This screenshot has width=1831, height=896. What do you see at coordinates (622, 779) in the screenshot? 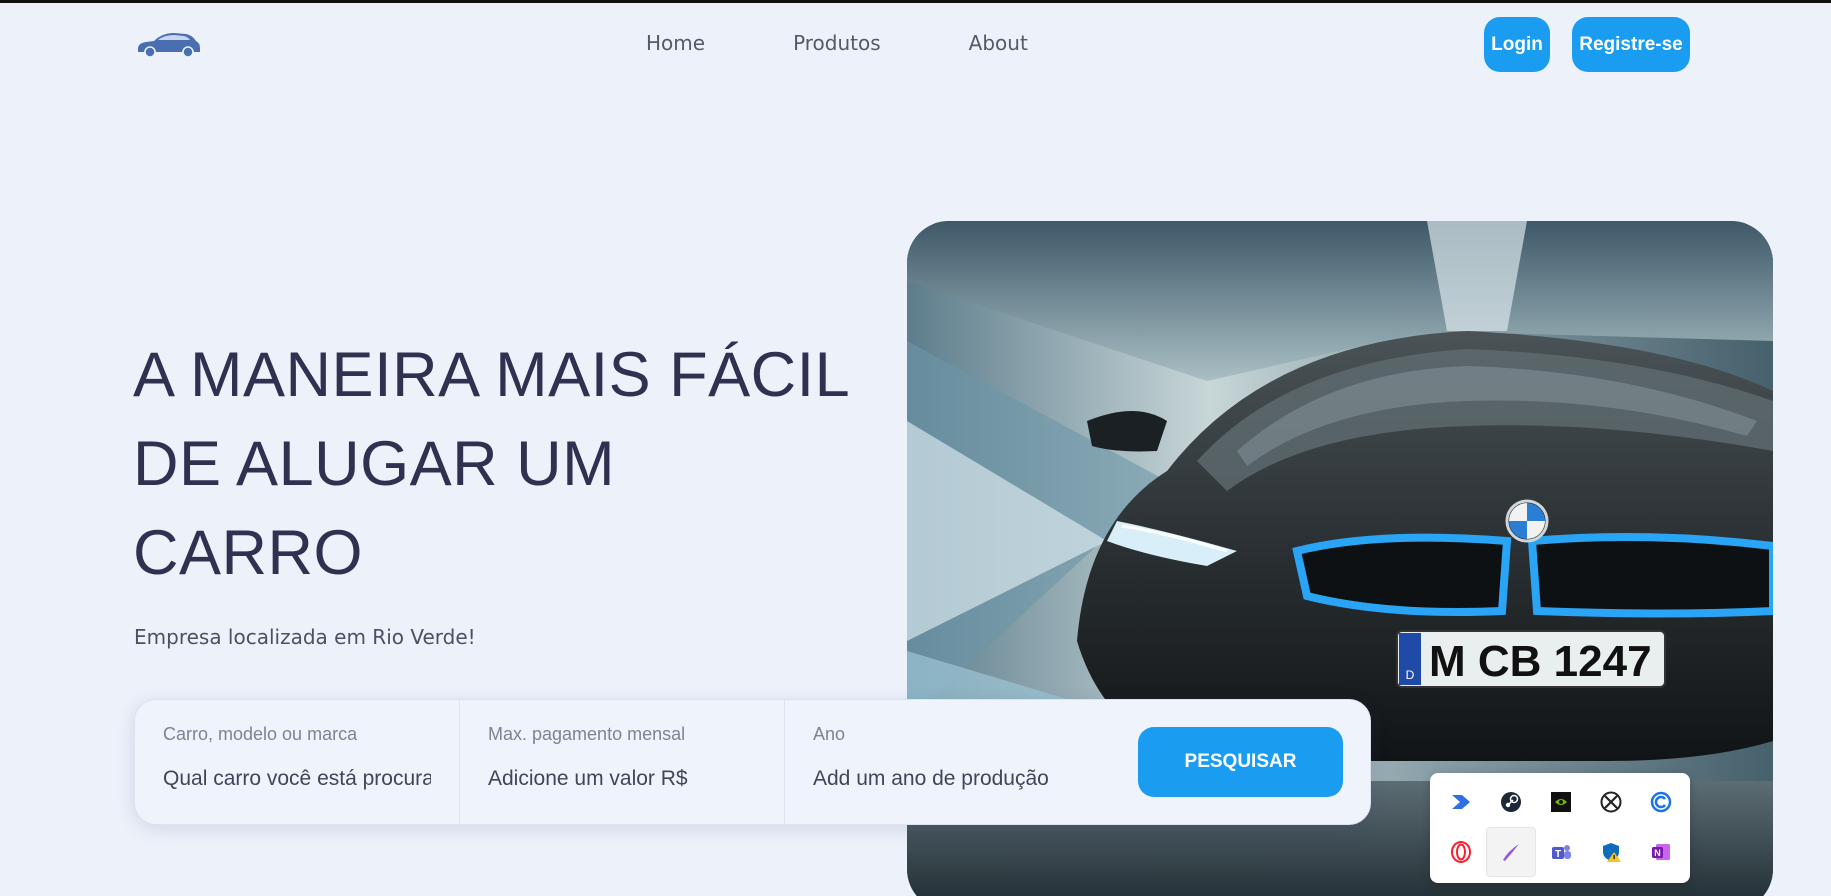
I see `payment-input` at bounding box center [622, 779].